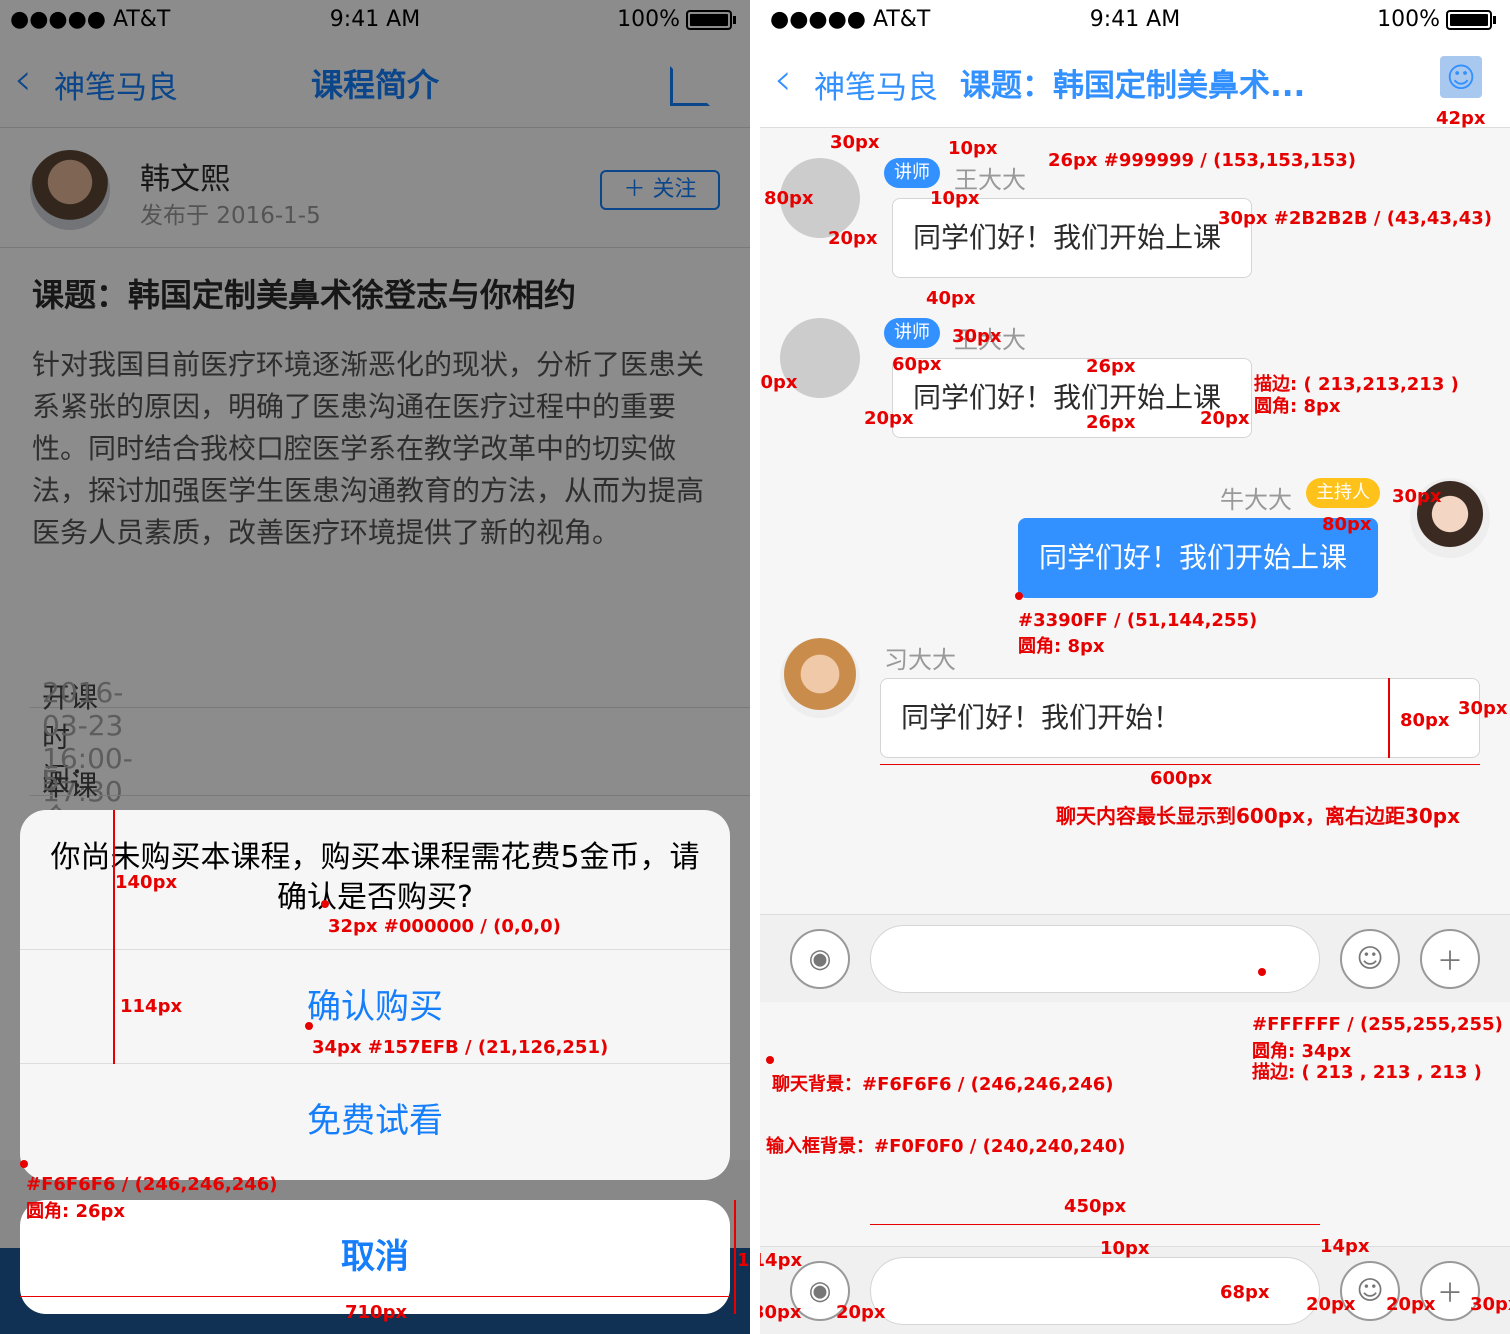  Describe the element at coordinates (1256, 500) in the screenshot. I see `sender-name: 牛大大` at that location.